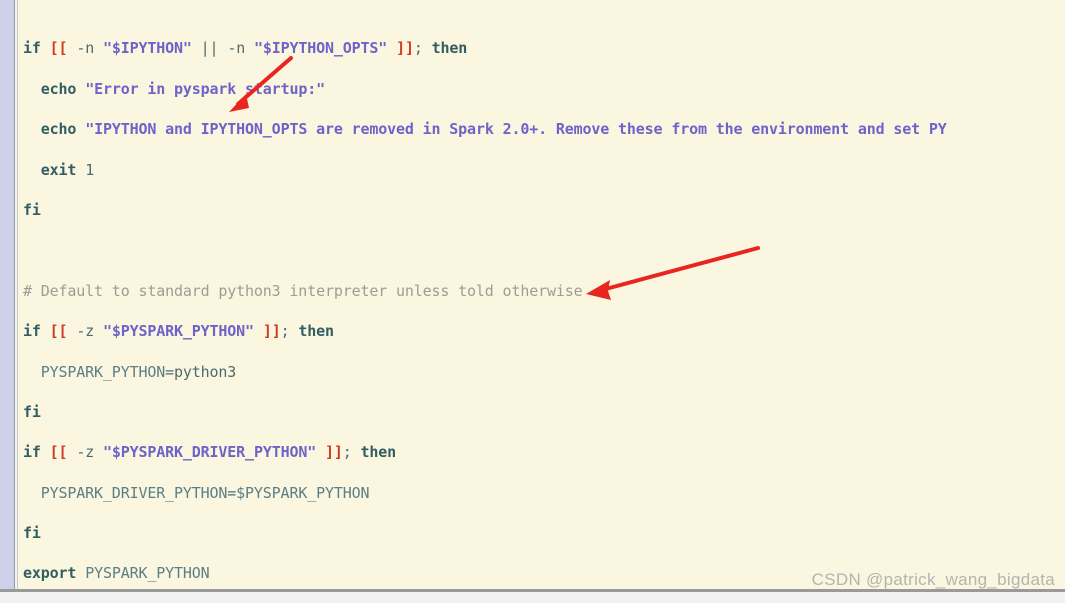  I want to click on scrollbar-thumb, so click(7, 294).